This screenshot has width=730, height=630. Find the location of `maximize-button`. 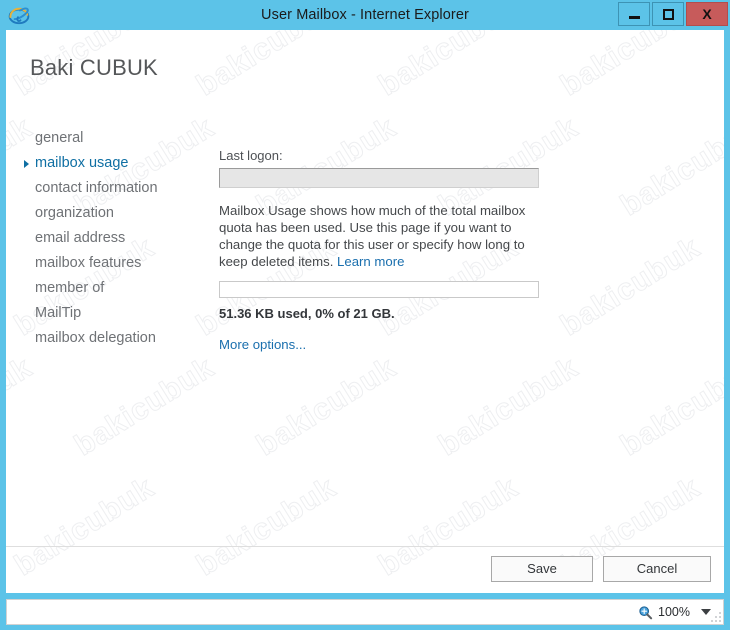

maximize-button is located at coordinates (668, 14).